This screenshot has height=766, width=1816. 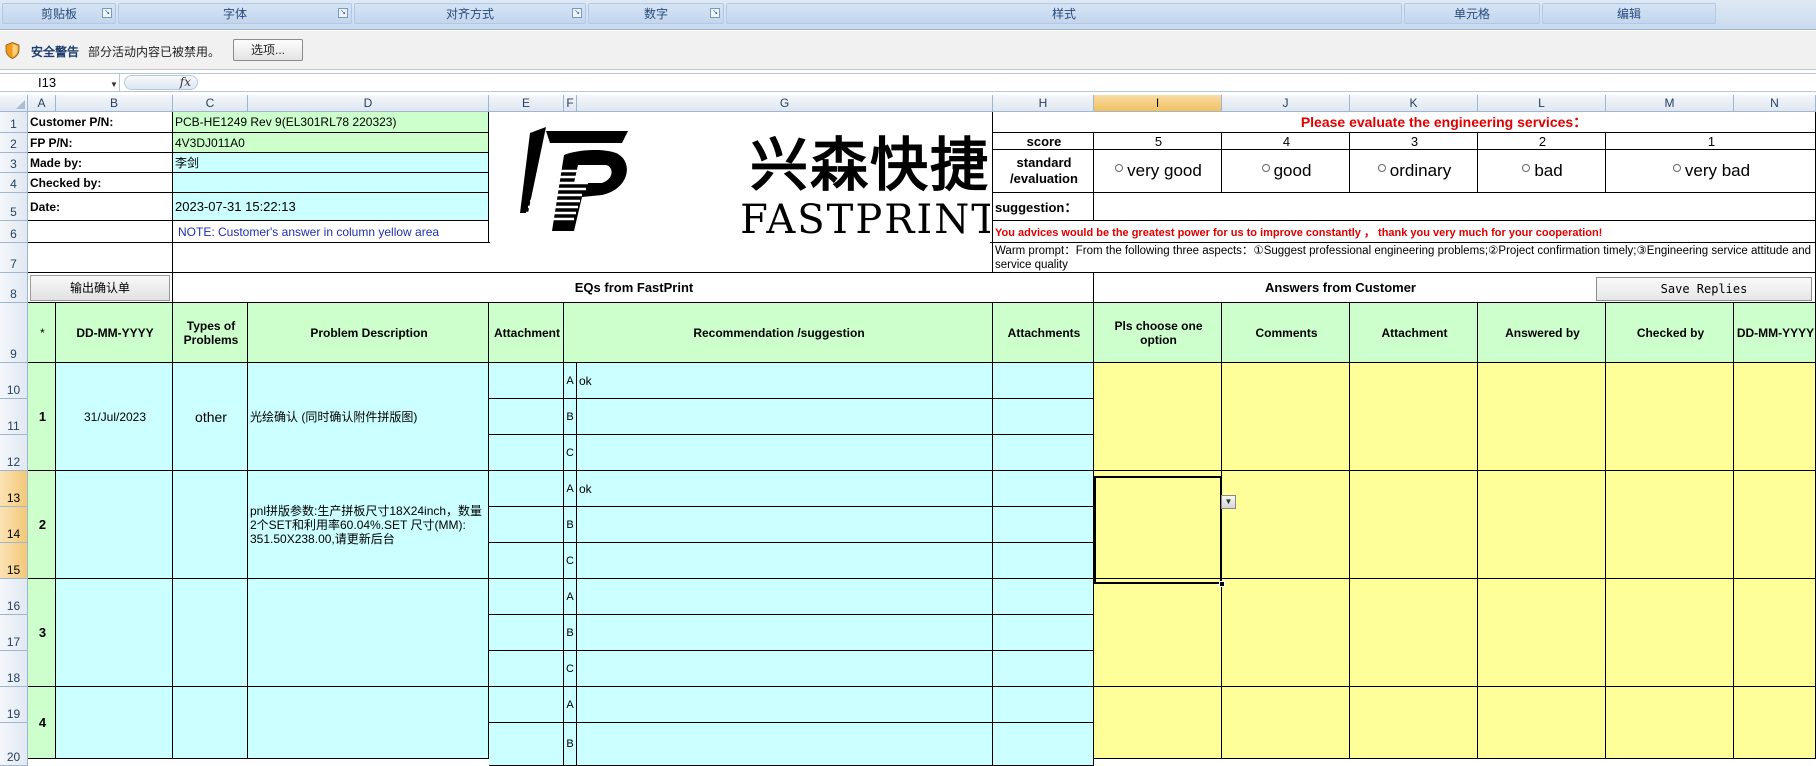 I want to click on column-header-d: D, so click(x=368, y=103).